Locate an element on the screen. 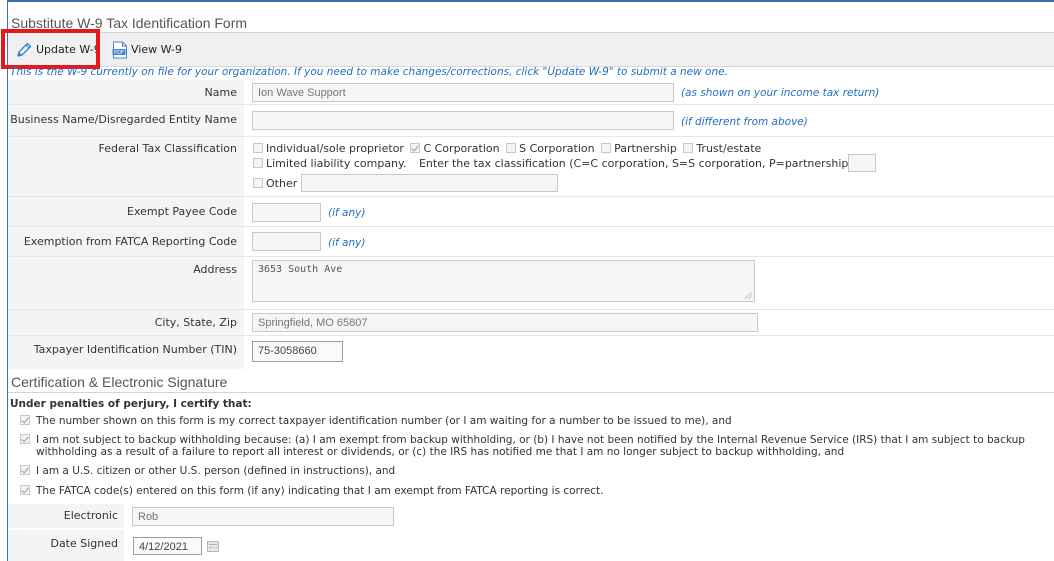 This screenshot has width=1054, height=561. option-c-corporation-label: C Corporation is located at coordinates (461, 148).